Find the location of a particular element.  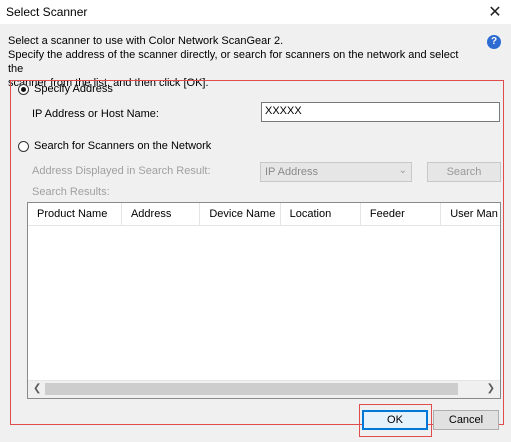

column-header-location: Location is located at coordinates (321, 214).